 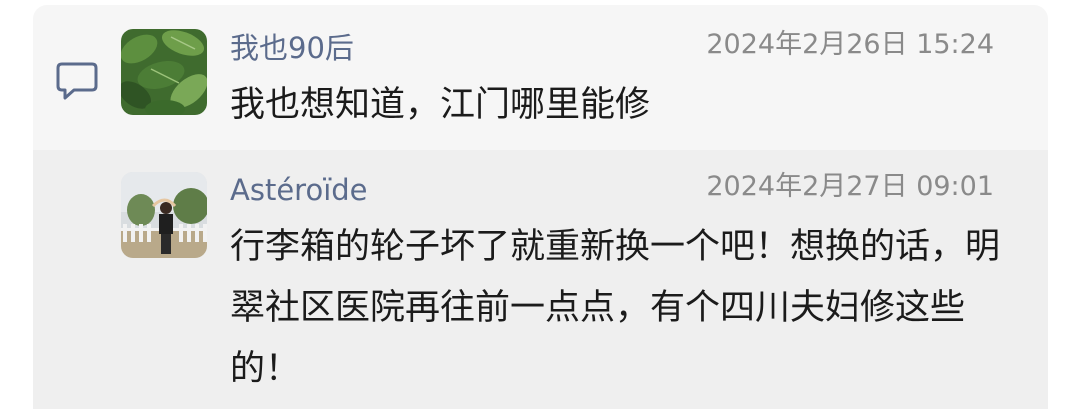 I want to click on comment-username: 我也90后, so click(x=292, y=48).